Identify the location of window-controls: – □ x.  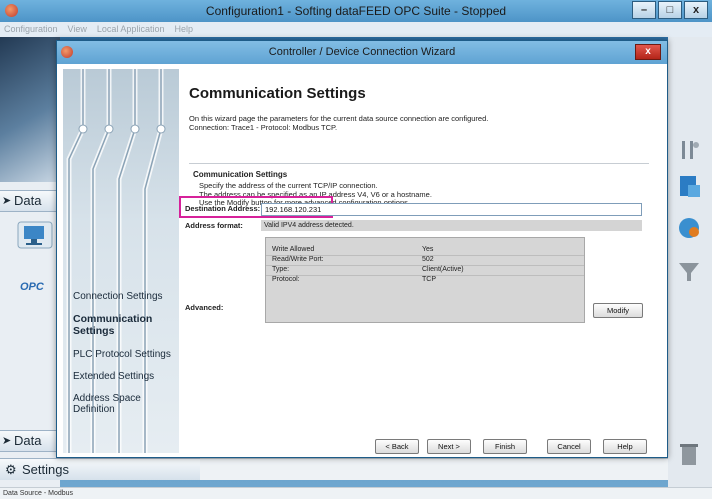
(670, 10).